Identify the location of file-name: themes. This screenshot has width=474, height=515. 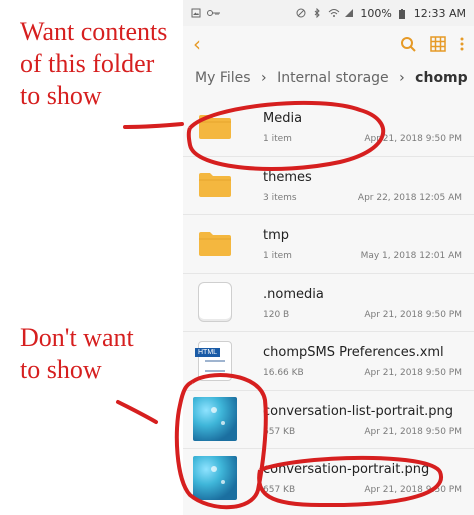
(287, 177).